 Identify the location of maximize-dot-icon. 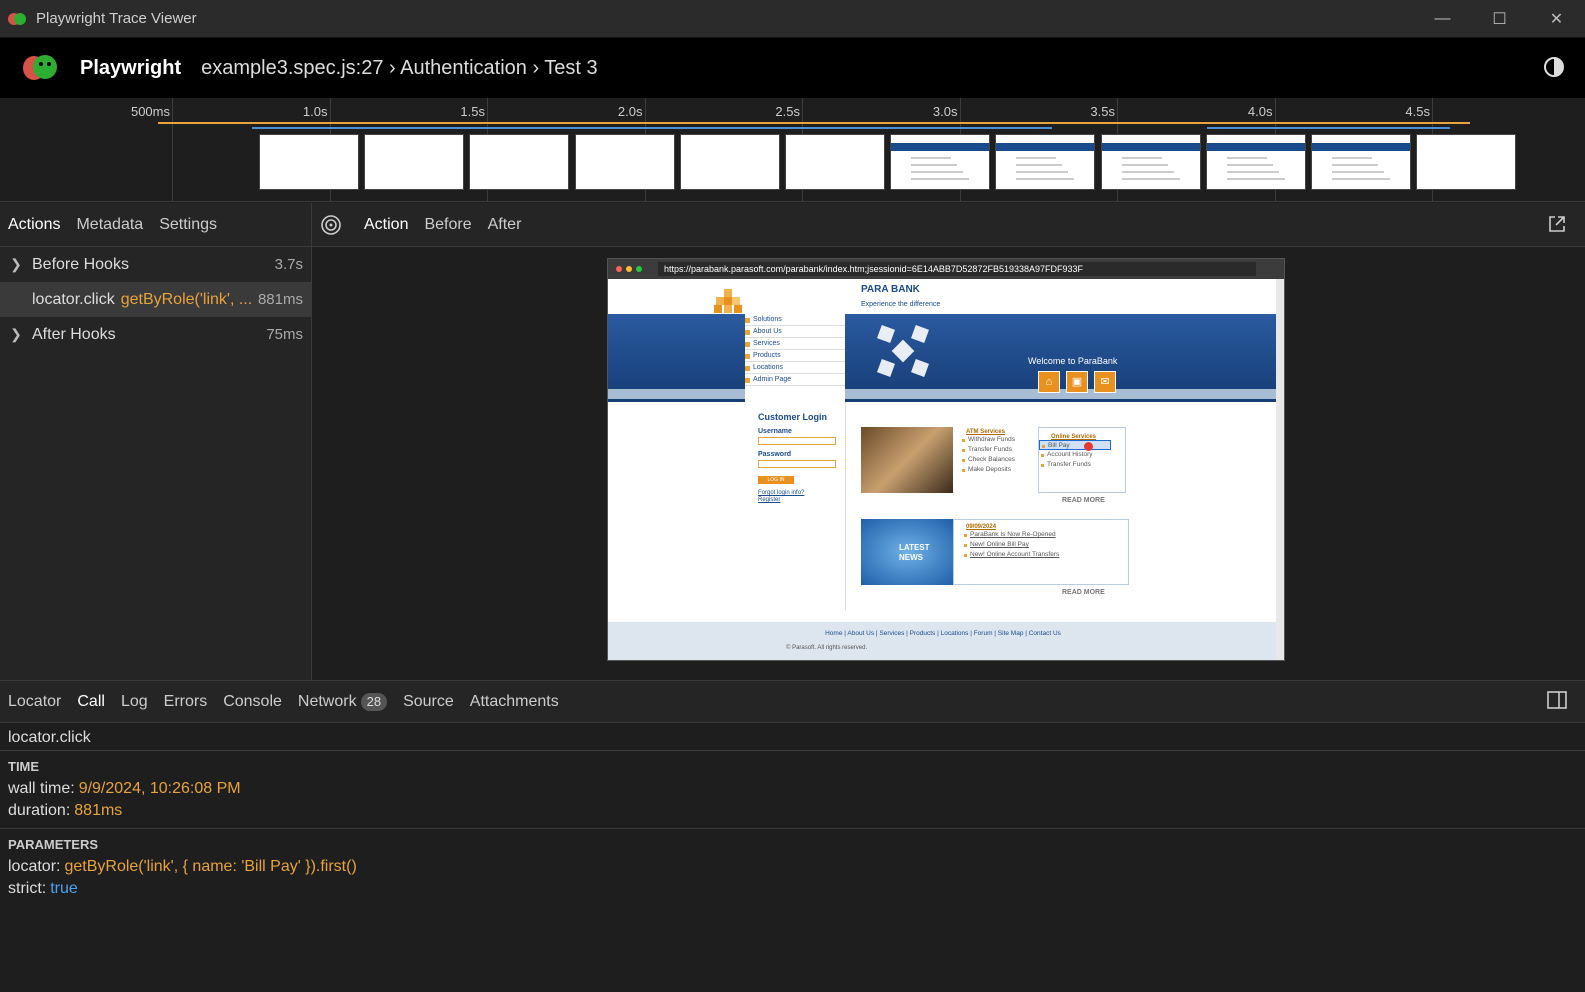
(639, 269).